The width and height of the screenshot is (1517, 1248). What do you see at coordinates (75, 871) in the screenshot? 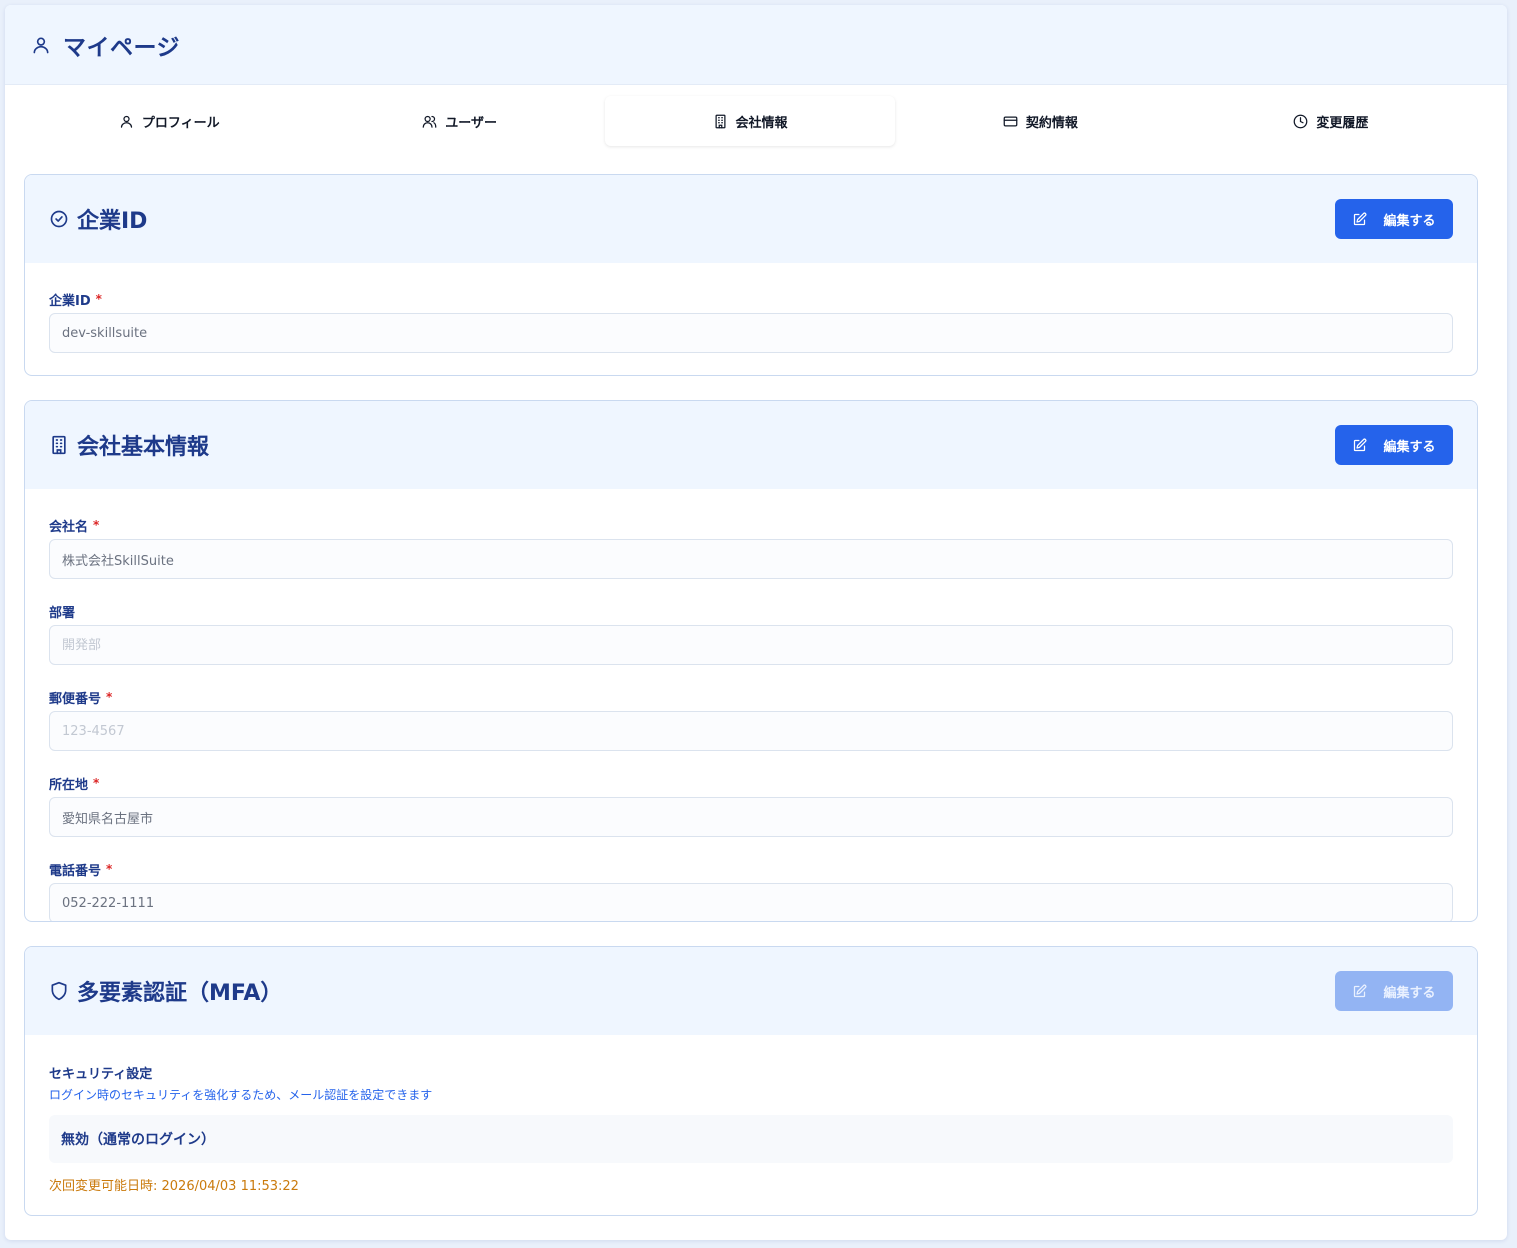
I see `field-label: 電話番号` at bounding box center [75, 871].